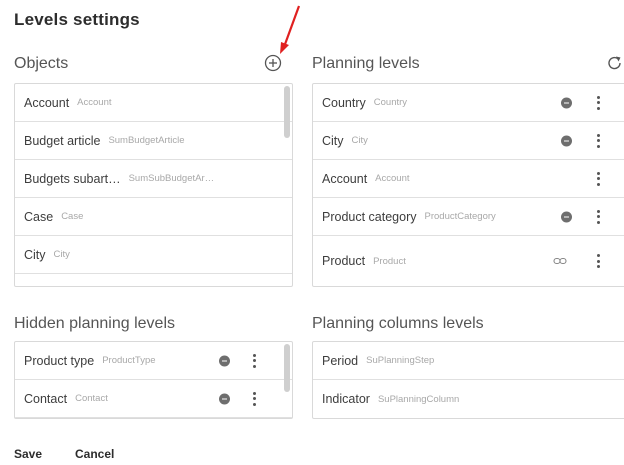 The image size is (624, 465). What do you see at coordinates (614, 63) in the screenshot?
I see `refresh-icon` at bounding box center [614, 63].